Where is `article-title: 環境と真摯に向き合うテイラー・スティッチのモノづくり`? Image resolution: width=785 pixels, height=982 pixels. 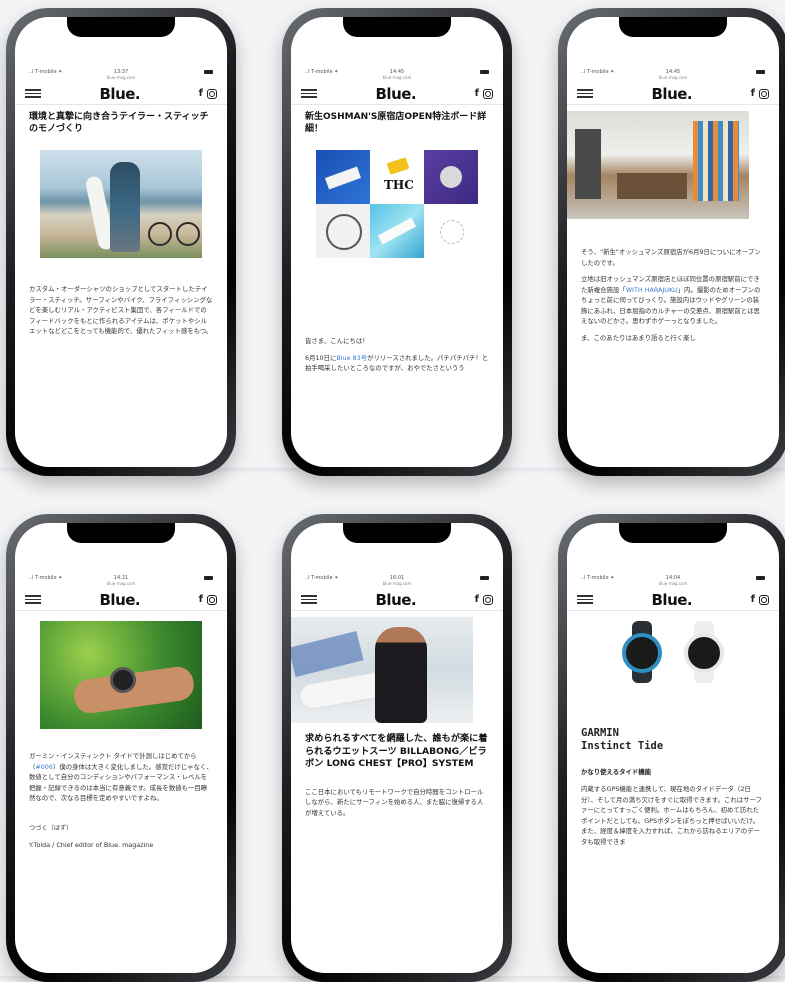
article-title: 環境と真摯に向き合うテイラー・スティッチのモノづくり is located at coordinates (121, 123).